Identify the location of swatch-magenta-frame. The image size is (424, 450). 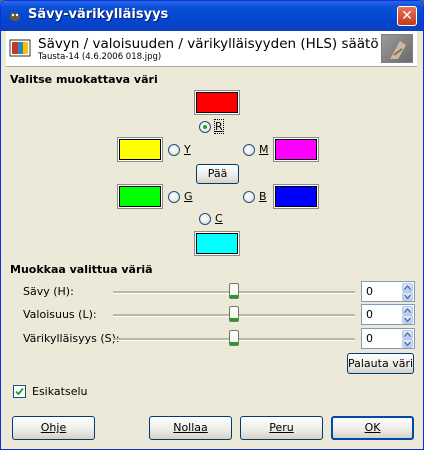
(296, 149).